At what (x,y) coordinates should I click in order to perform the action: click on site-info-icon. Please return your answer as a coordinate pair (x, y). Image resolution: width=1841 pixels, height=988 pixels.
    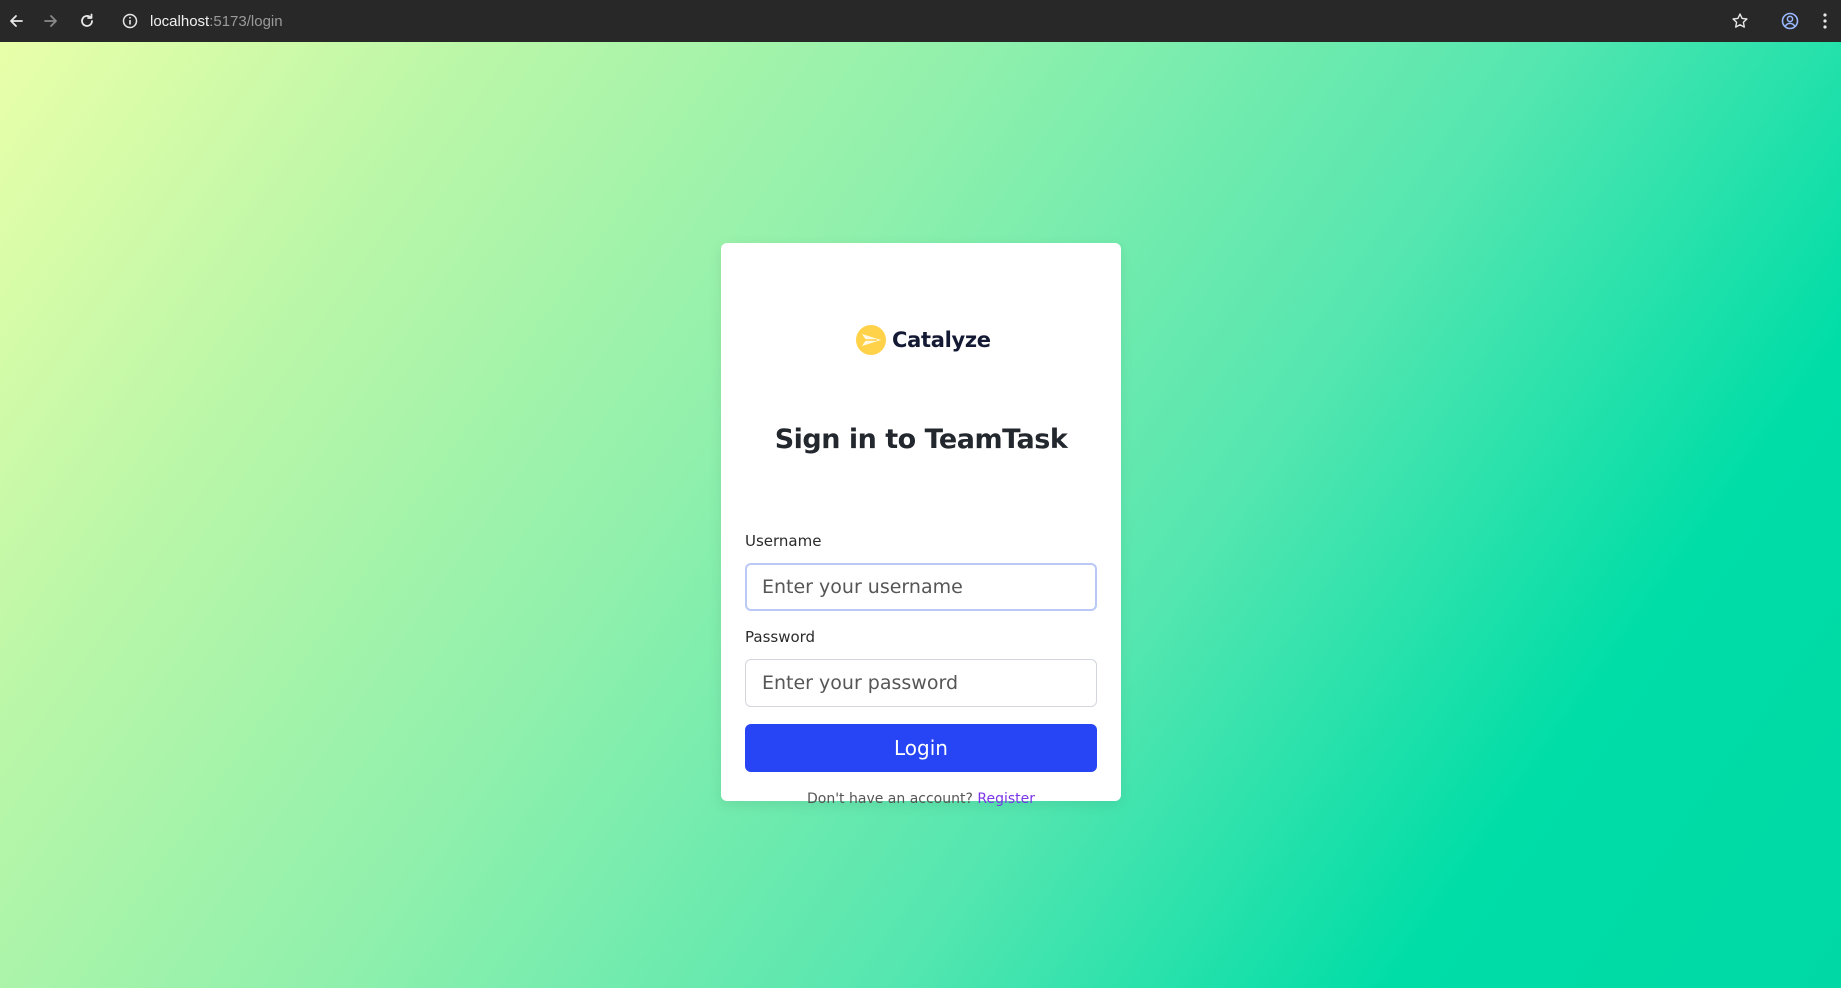
    Looking at the image, I should click on (130, 21).